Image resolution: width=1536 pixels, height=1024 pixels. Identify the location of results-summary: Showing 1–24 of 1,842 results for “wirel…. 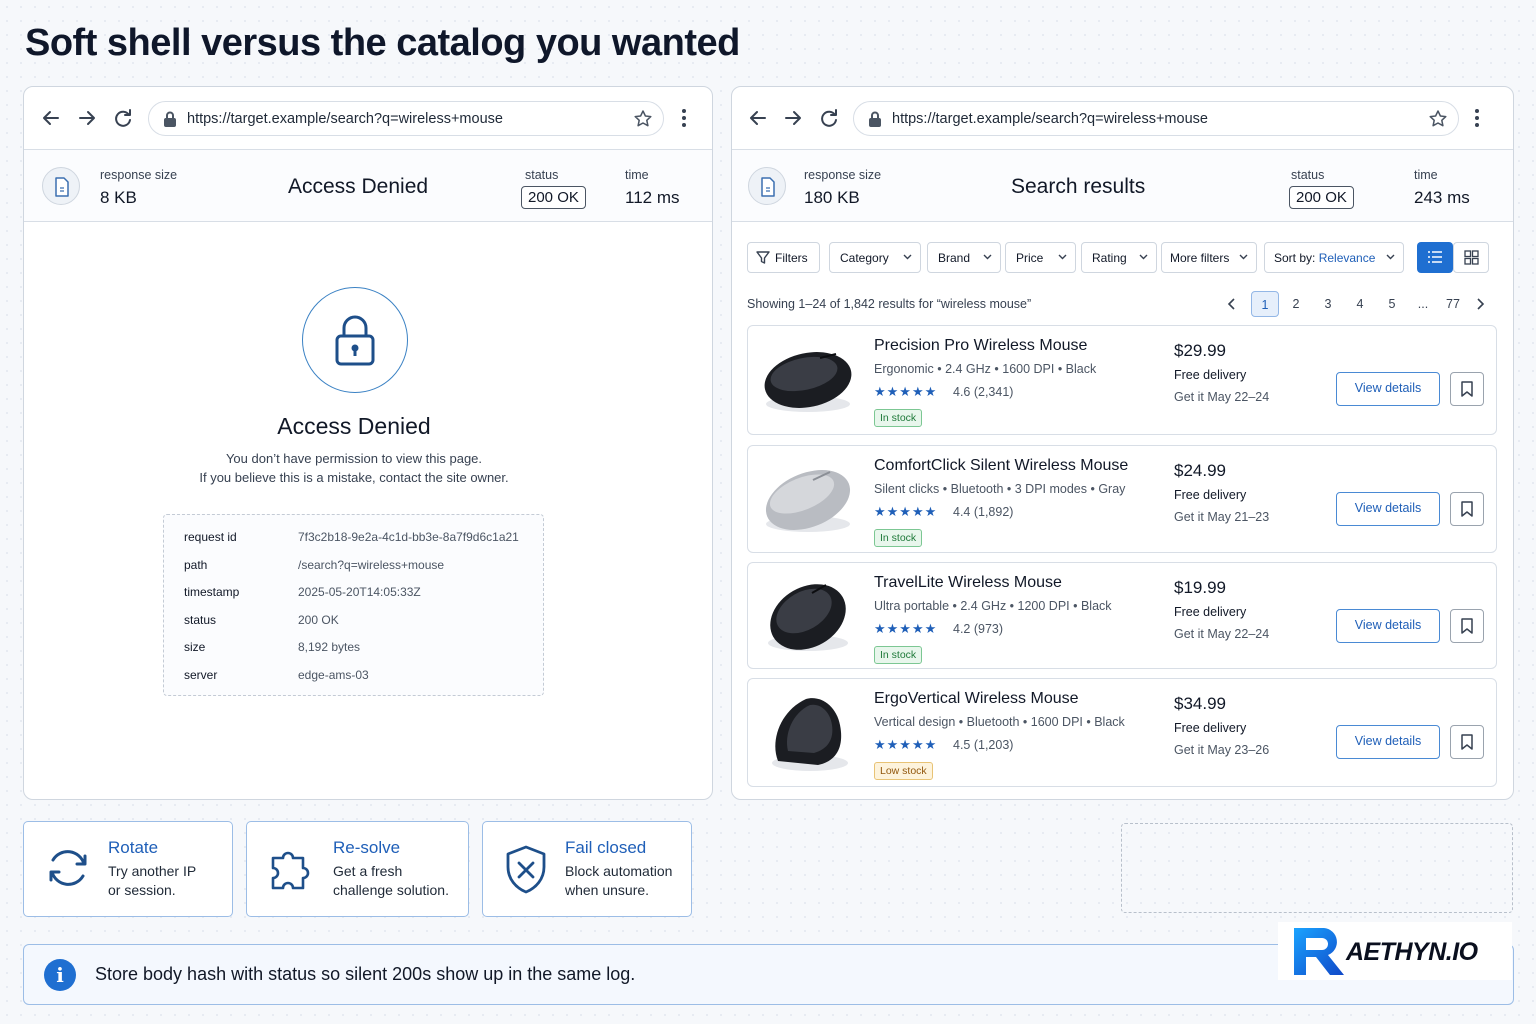
(889, 304).